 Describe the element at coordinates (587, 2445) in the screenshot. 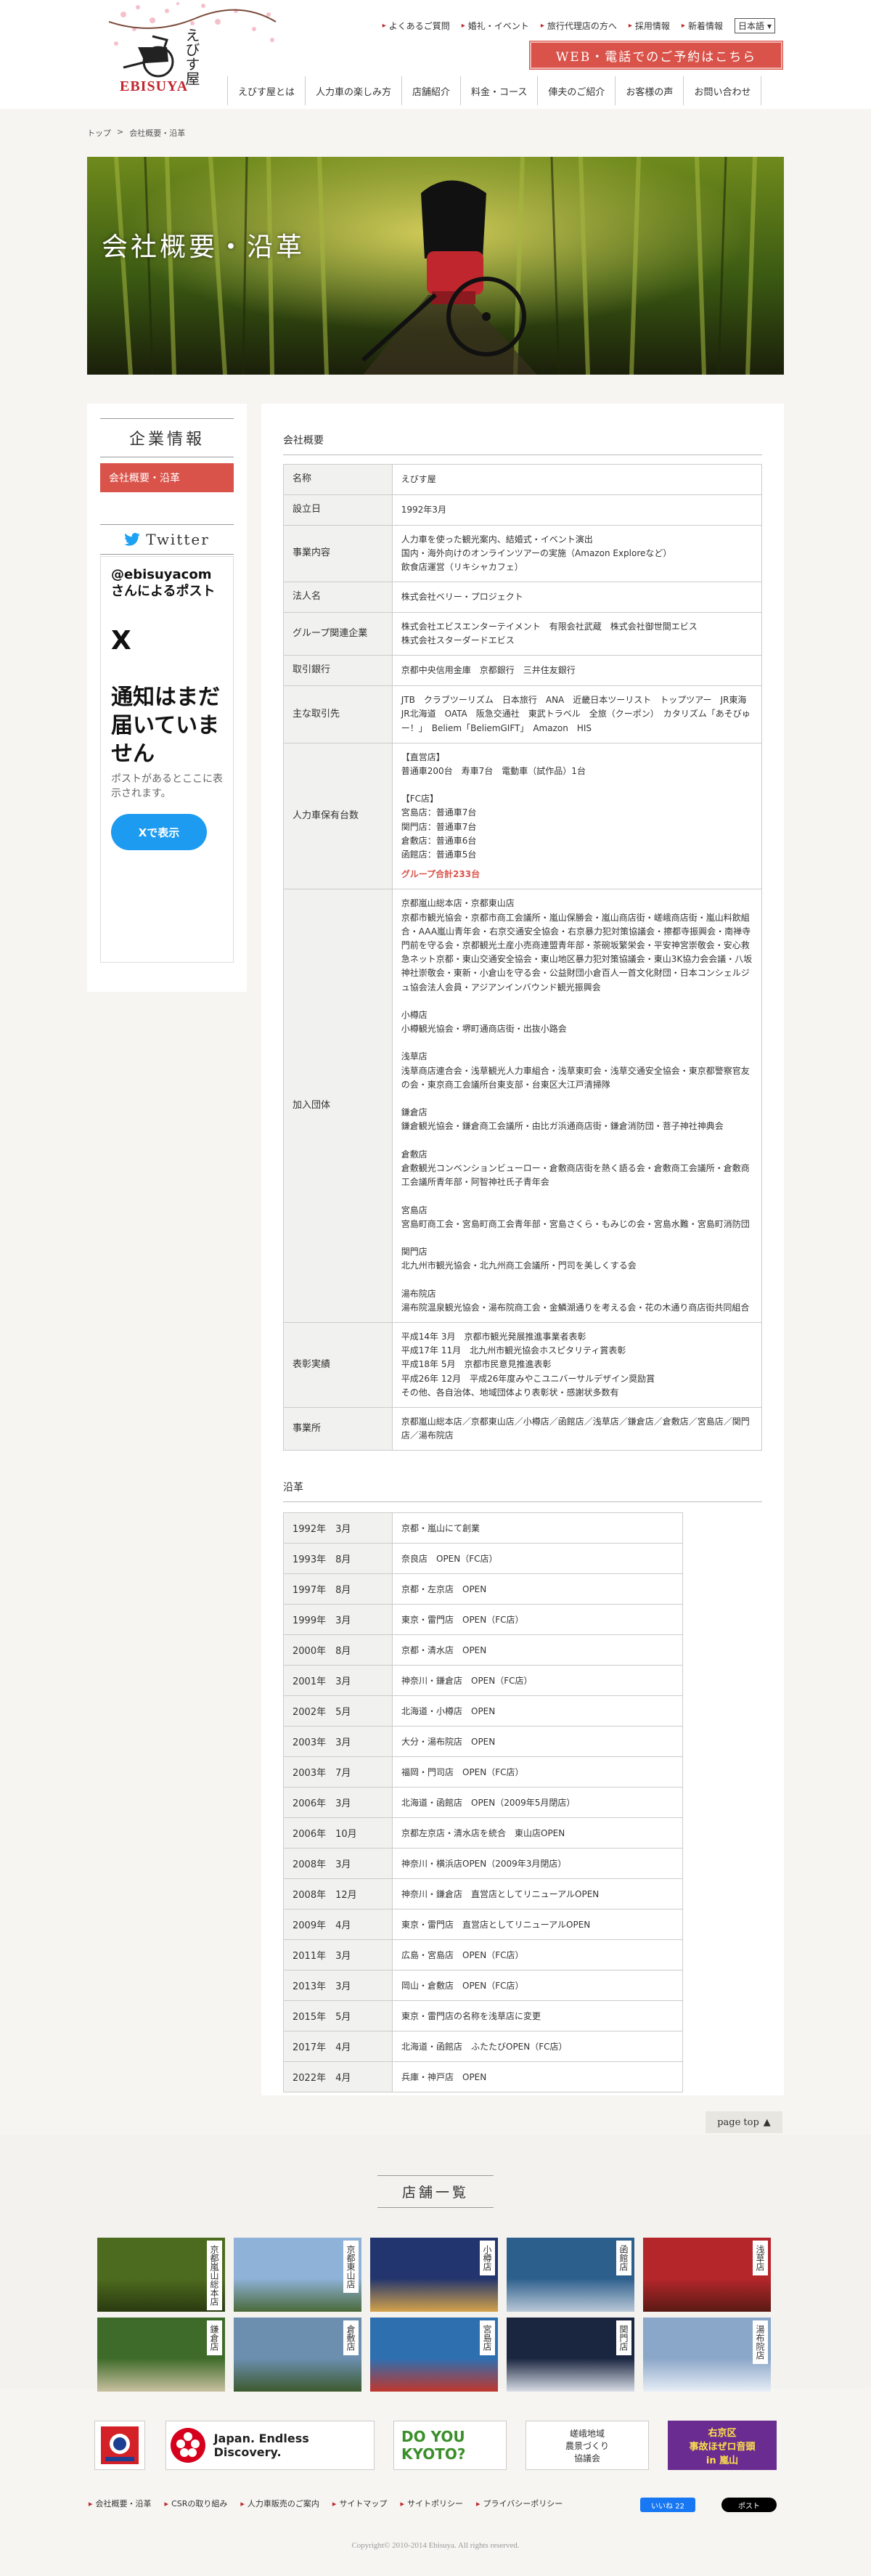

I see `banner-saga-landscape: 嵯峨地域 農景づくり 協議会` at that location.